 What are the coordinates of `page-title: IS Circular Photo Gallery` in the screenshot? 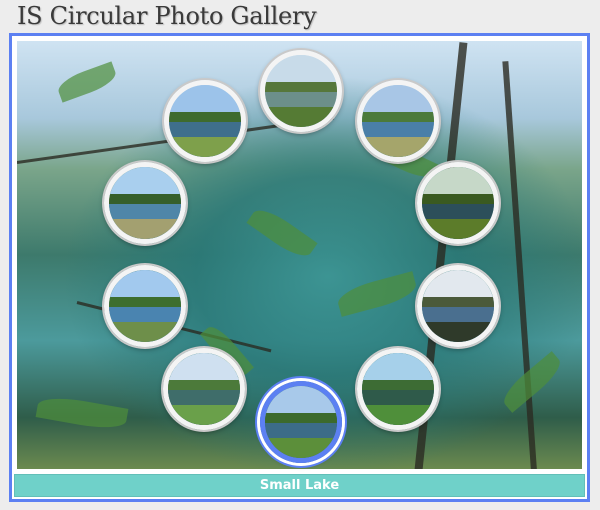 It's located at (167, 16).